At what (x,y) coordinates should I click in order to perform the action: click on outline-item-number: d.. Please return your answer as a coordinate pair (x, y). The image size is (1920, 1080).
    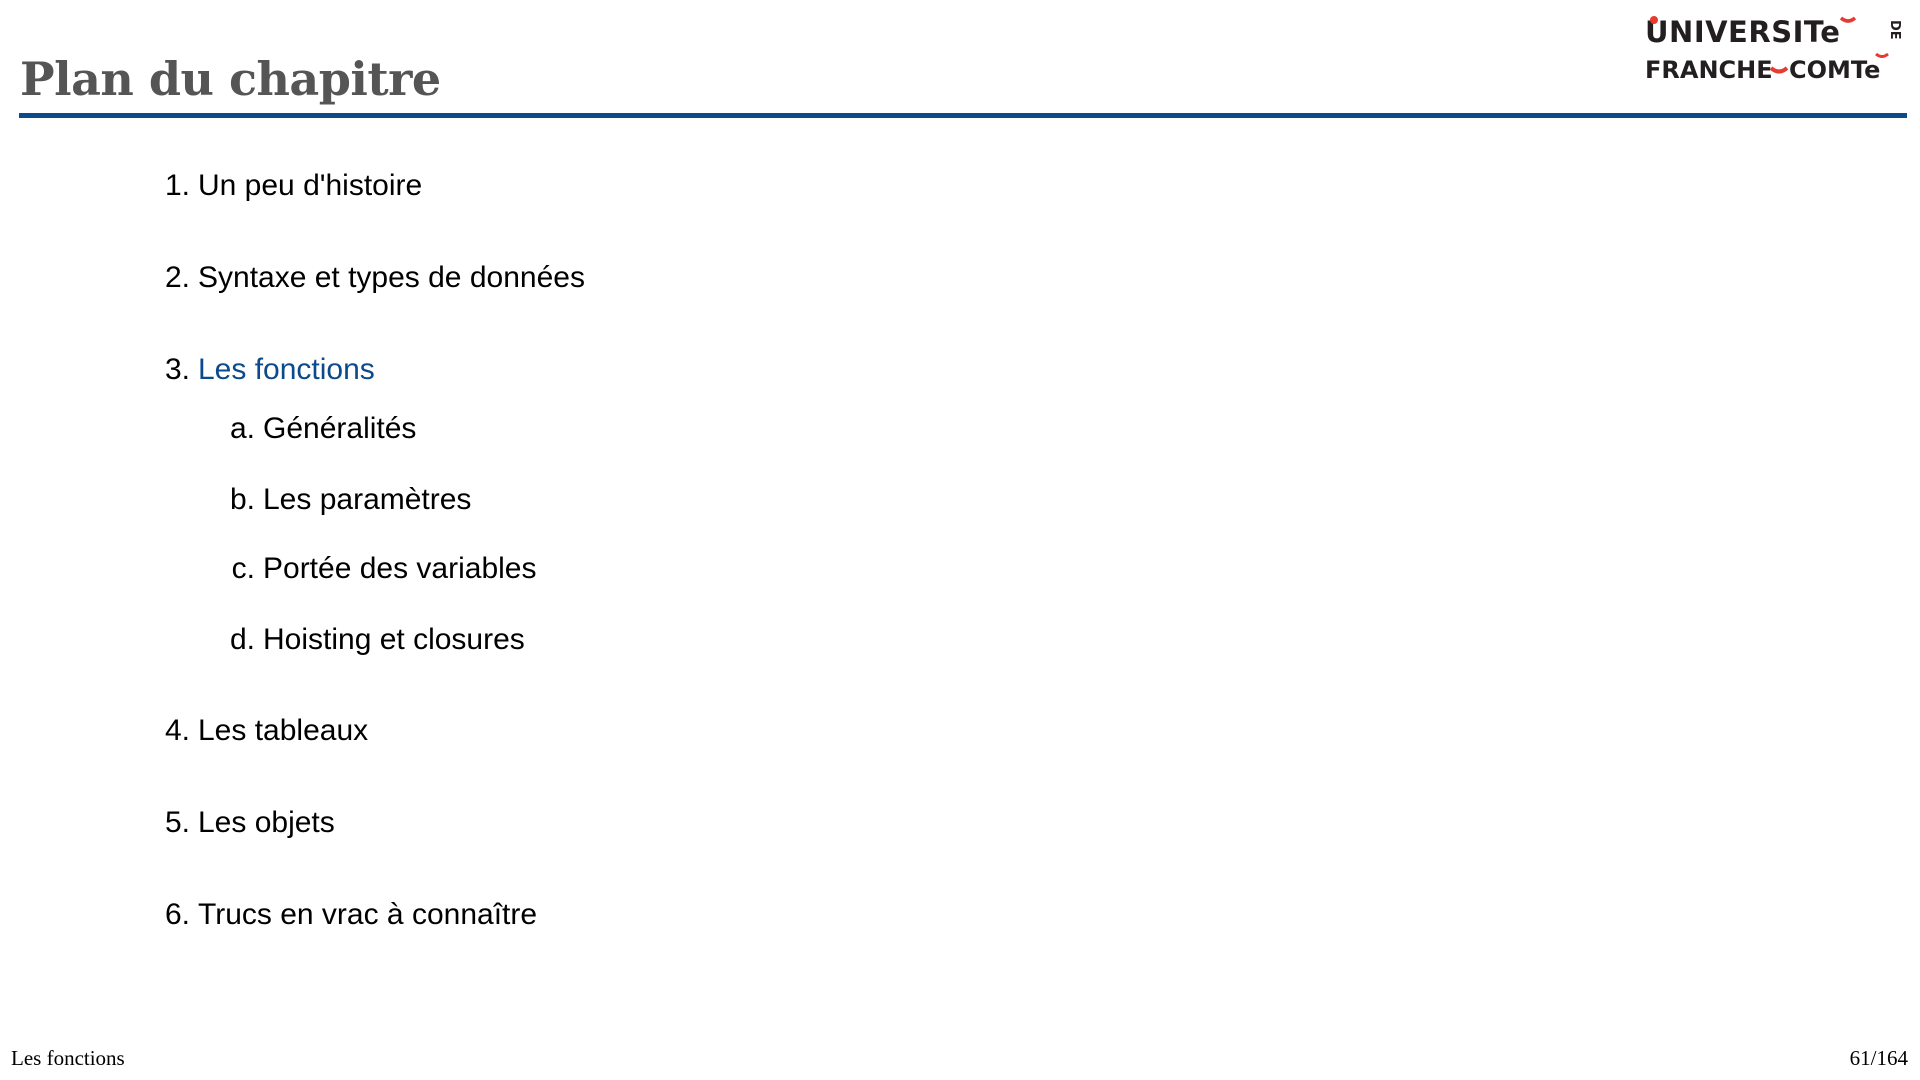
    Looking at the image, I should click on (242, 639).